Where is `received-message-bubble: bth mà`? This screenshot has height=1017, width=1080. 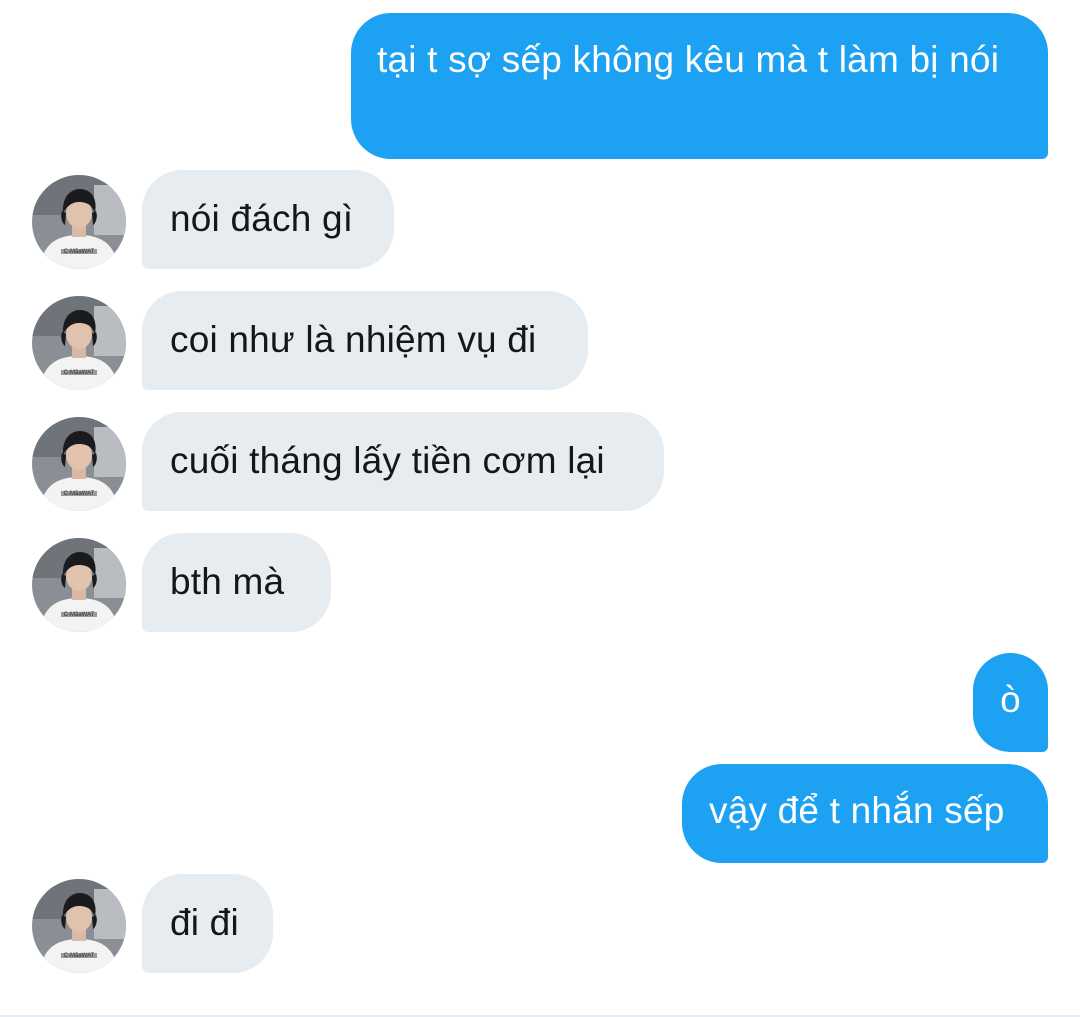 received-message-bubble: bth mà is located at coordinates (236, 582).